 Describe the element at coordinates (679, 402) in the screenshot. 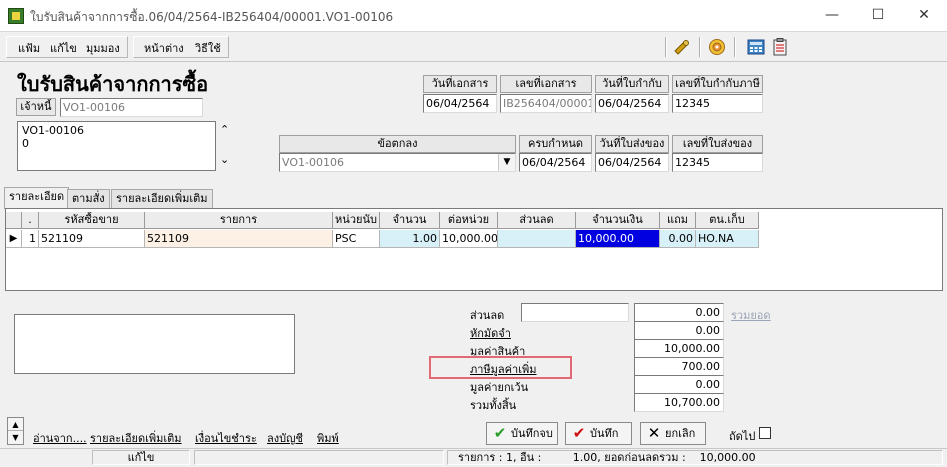

I see `summary-grand-total-value: 10,700.00` at that location.